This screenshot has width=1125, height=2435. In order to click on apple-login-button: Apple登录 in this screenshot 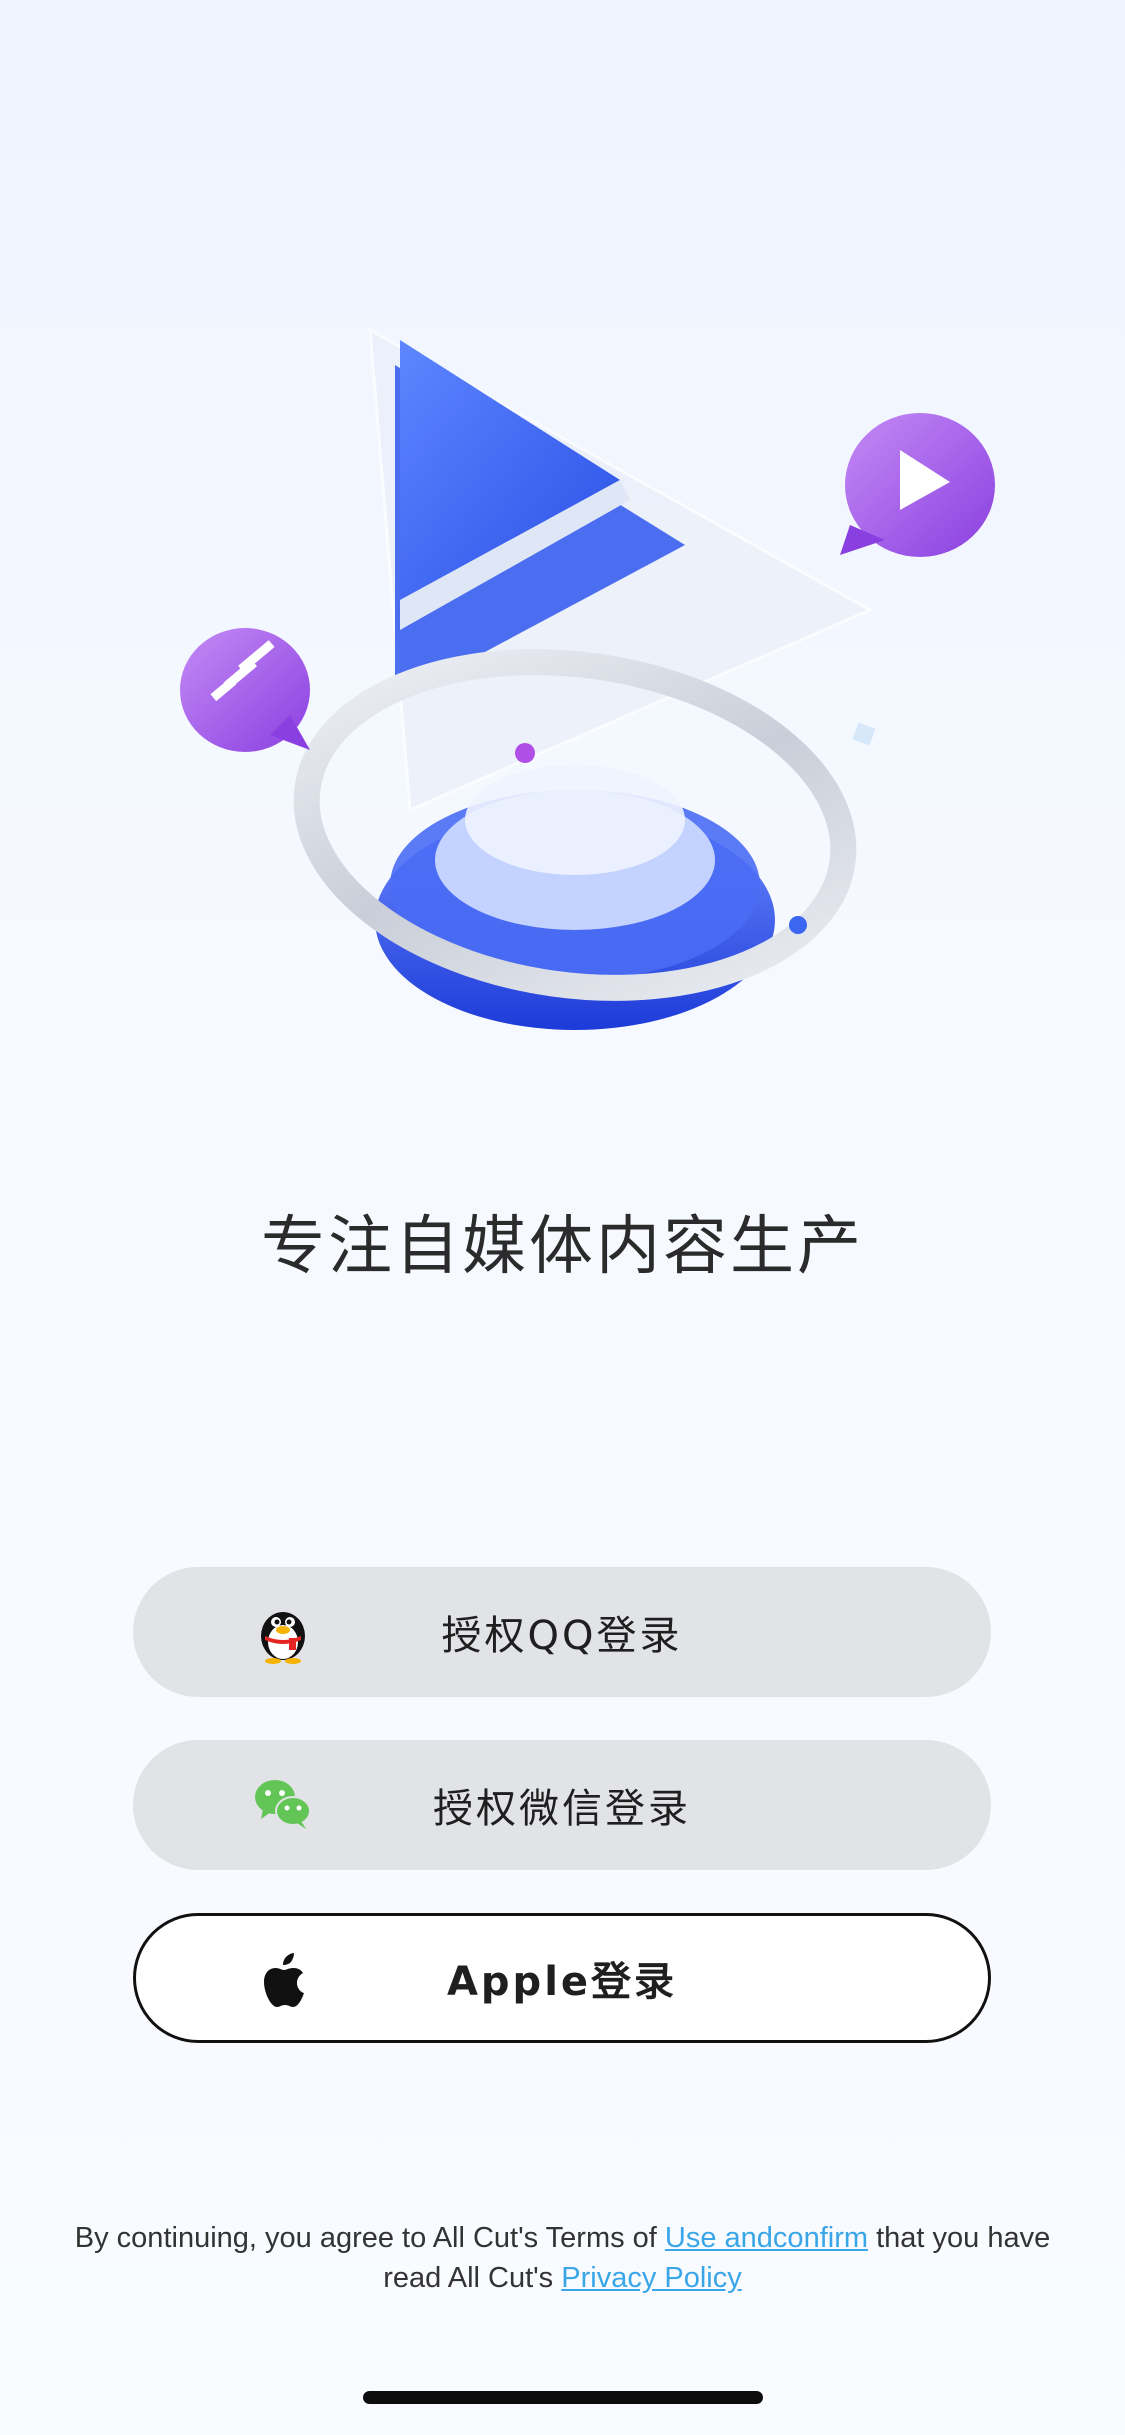, I will do `click(562, 1978)`.